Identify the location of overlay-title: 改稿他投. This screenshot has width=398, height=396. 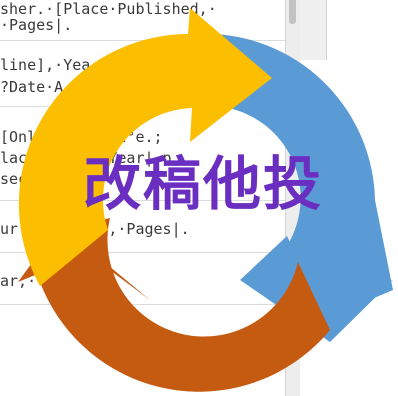
(202, 184).